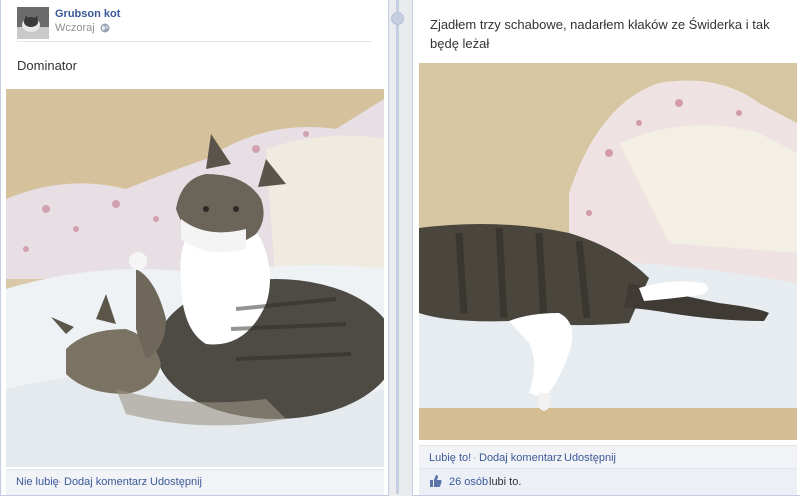 The height and width of the screenshot is (496, 800). What do you see at coordinates (450, 458) in the screenshot?
I see `like-link: Lubię to!` at bounding box center [450, 458].